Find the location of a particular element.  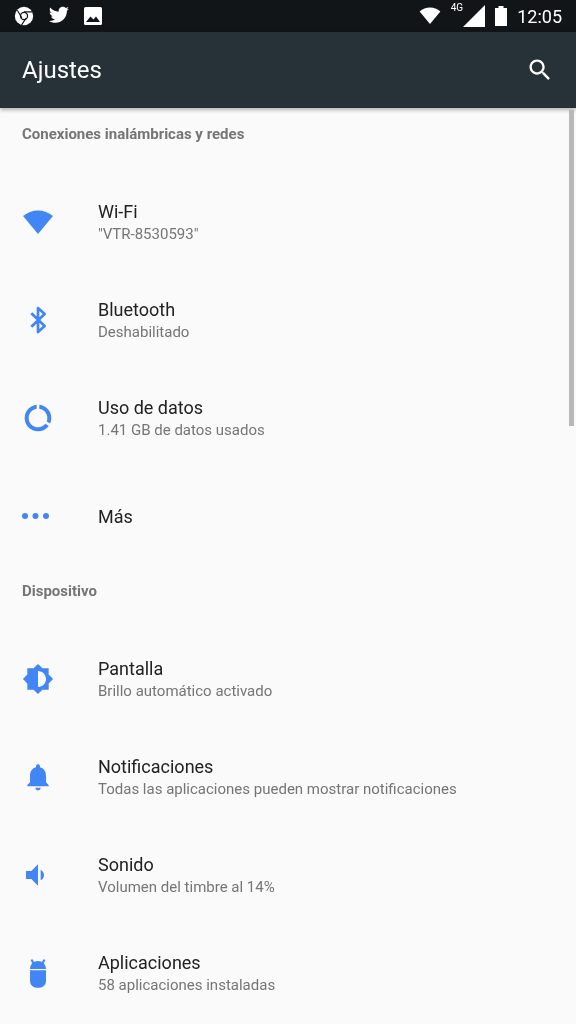

item-summary: Todas las aplicaciones pueden mostrar notificaciones is located at coordinates (277, 789).